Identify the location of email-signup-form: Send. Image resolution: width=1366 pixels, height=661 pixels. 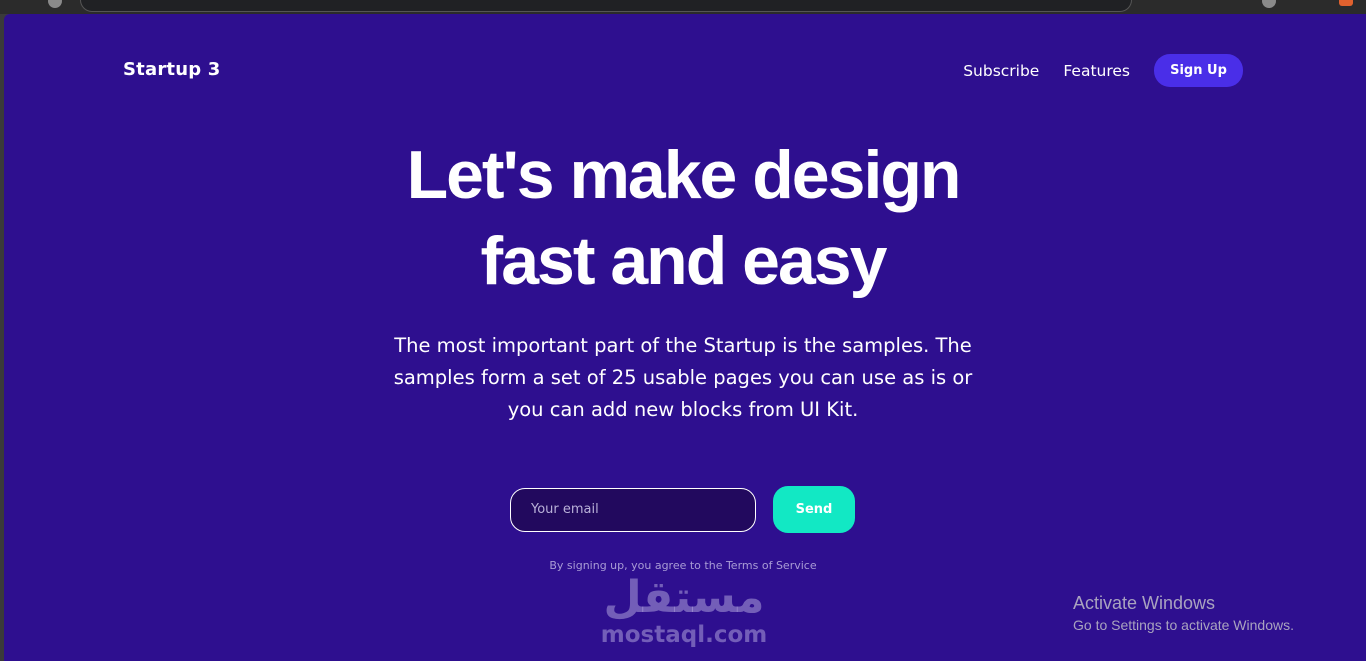
(682, 509).